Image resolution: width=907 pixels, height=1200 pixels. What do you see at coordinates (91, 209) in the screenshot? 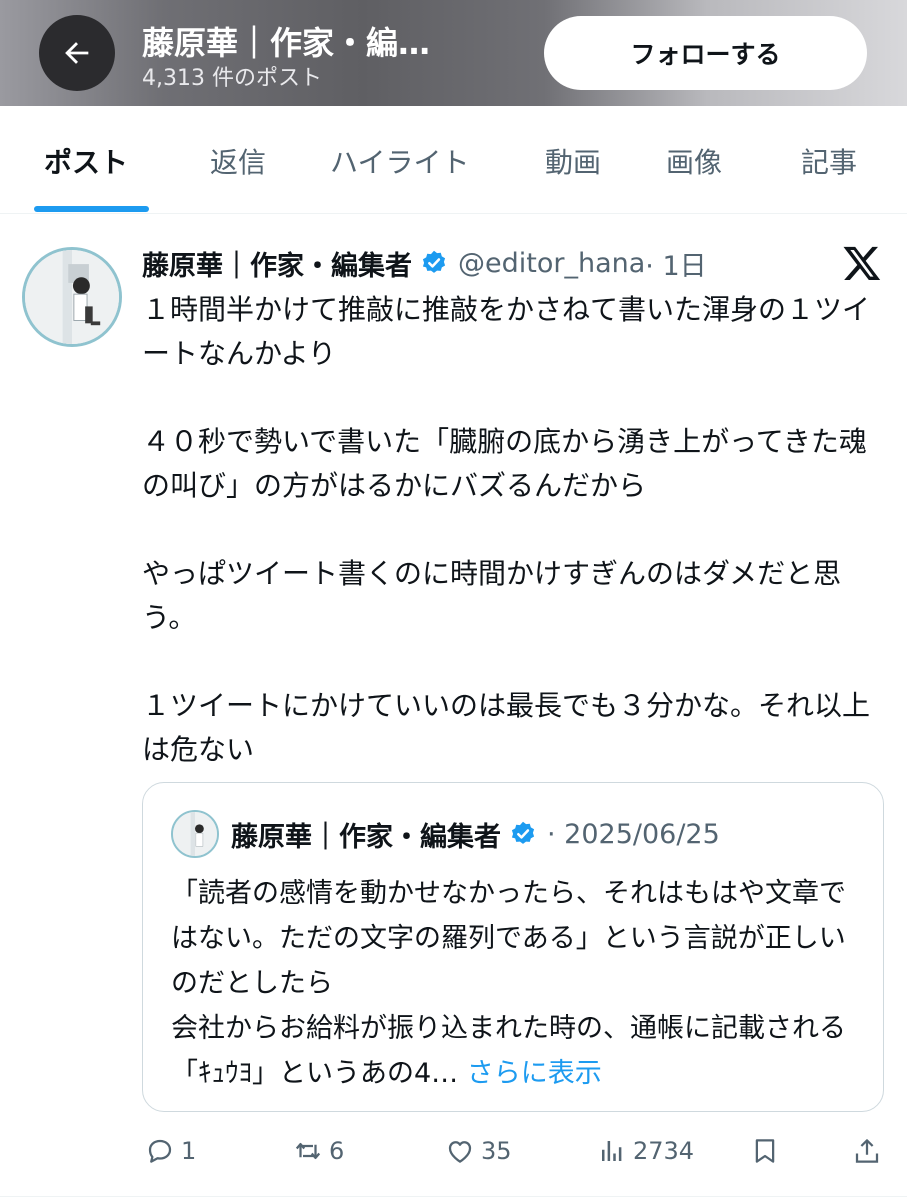
I see `active-tab-indicator` at bounding box center [91, 209].